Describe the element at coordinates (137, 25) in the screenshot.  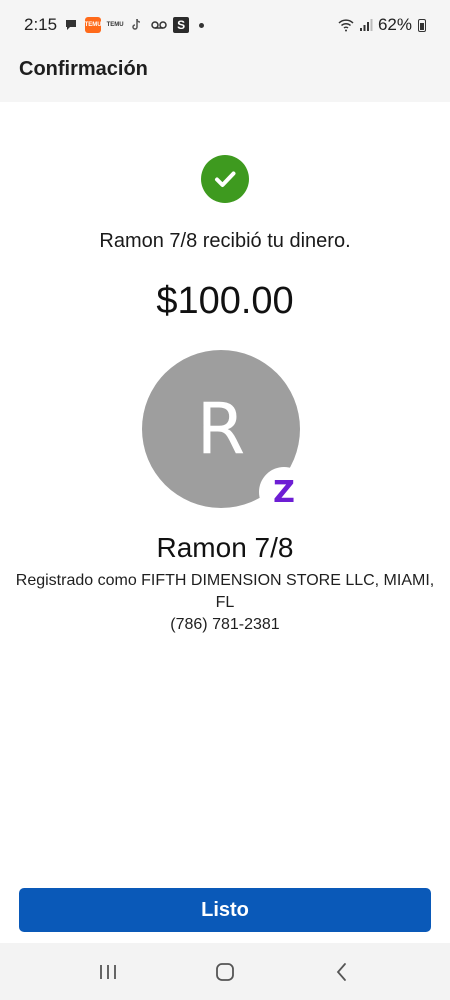
I see `tiktok-icon` at that location.